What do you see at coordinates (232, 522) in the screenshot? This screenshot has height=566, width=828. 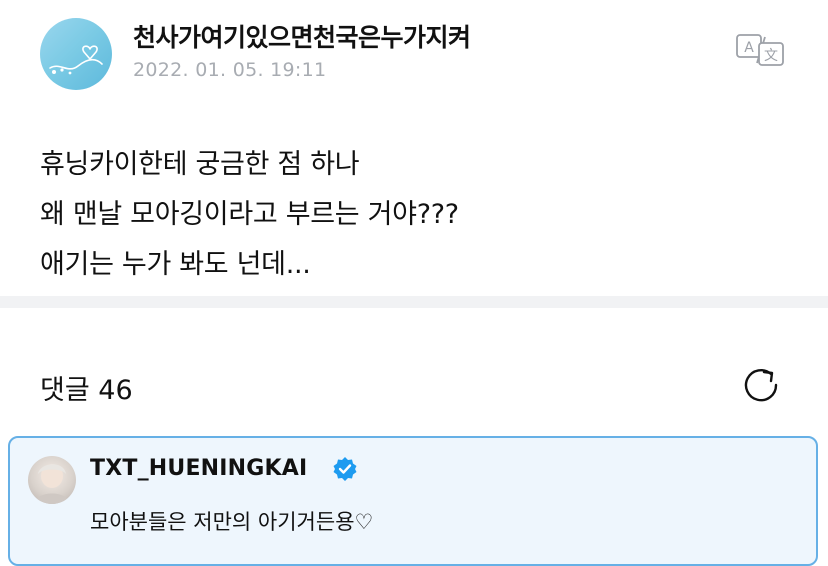 I see `comment-text: 모아분들은 저만의 아기거든용♡` at bounding box center [232, 522].